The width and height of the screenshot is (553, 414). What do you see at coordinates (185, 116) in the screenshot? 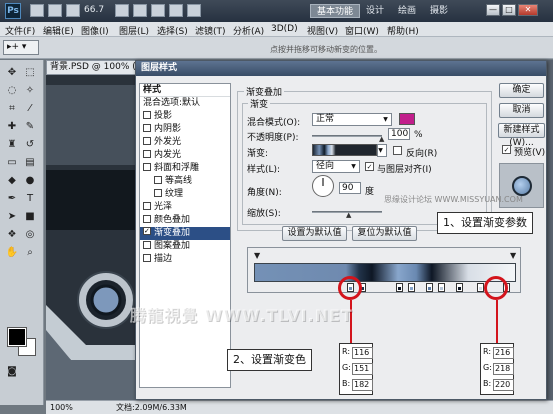
I see `style-item: 投影` at bounding box center [185, 116].